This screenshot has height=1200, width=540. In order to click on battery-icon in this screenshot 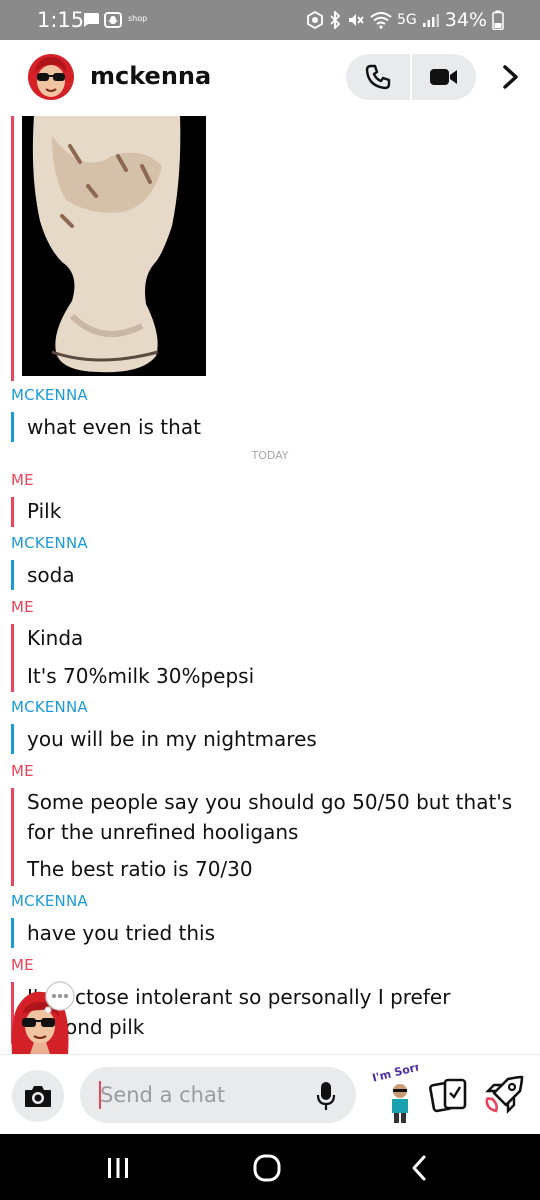, I will do `click(498, 20)`.